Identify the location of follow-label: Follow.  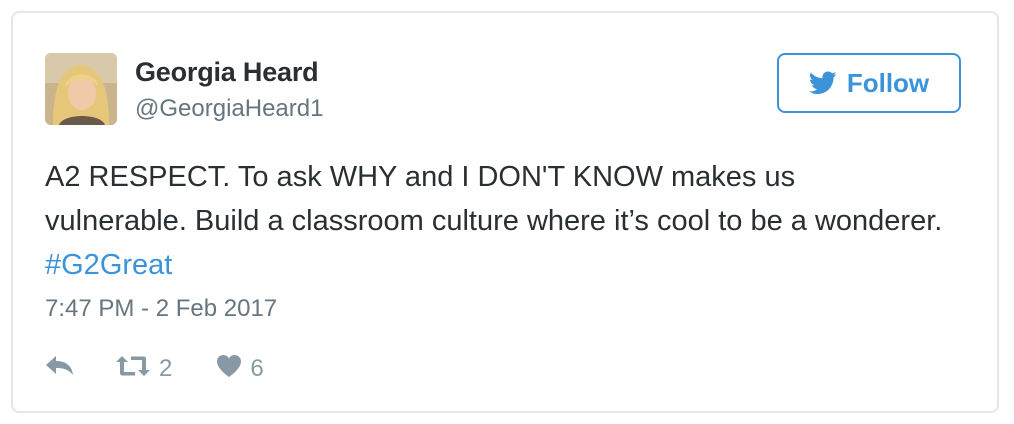
(888, 82).